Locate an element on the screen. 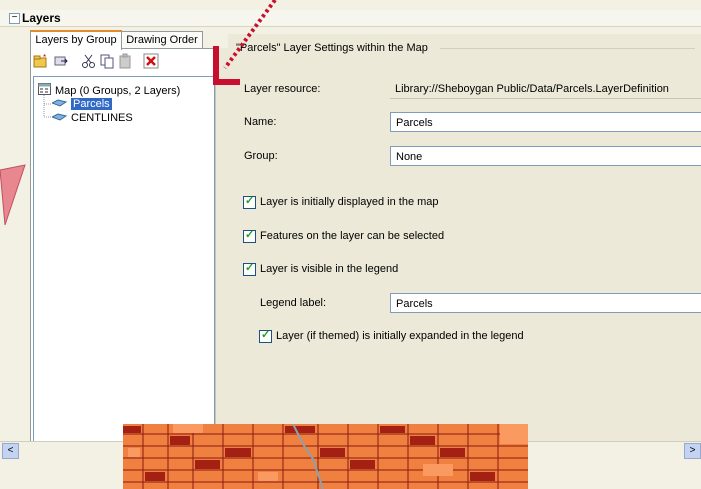  new-group-icon: * is located at coordinates (41, 61).